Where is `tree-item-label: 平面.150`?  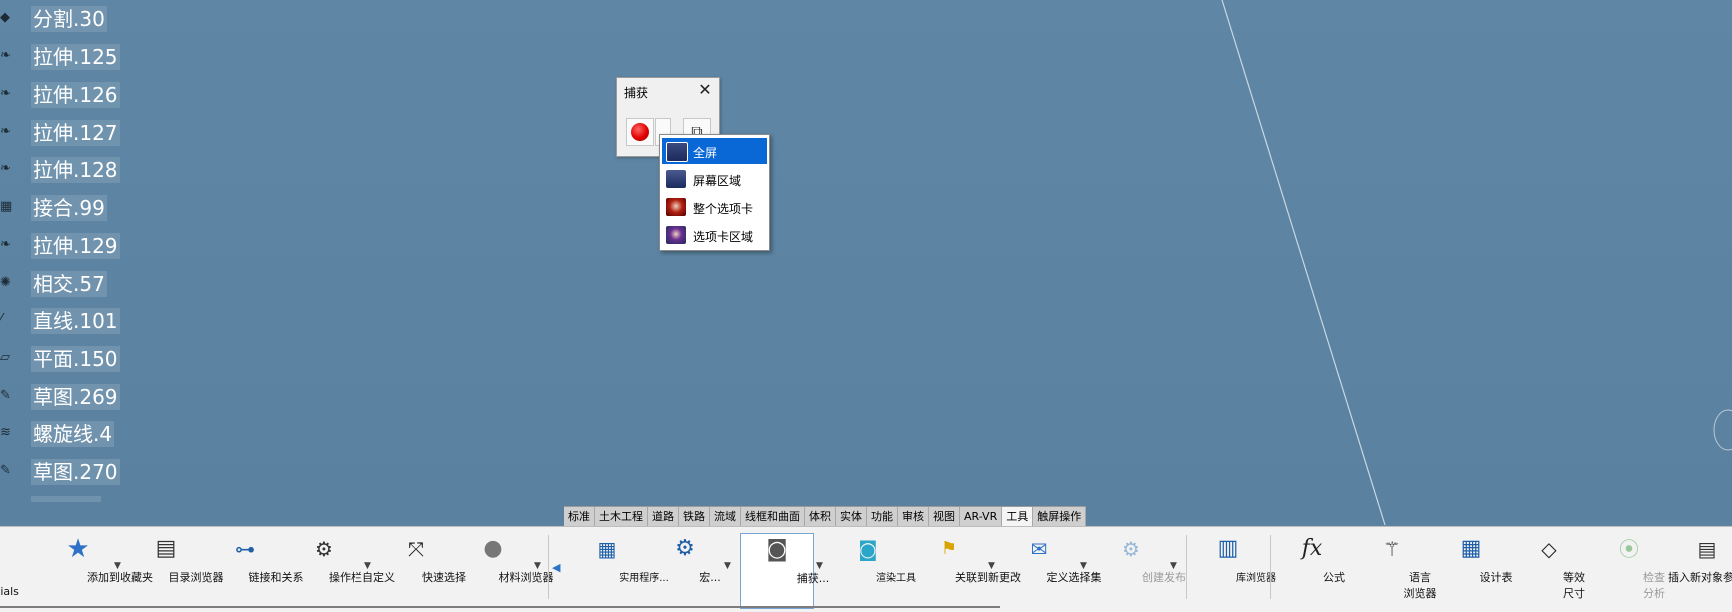 tree-item-label: 平面.150 is located at coordinates (75, 359).